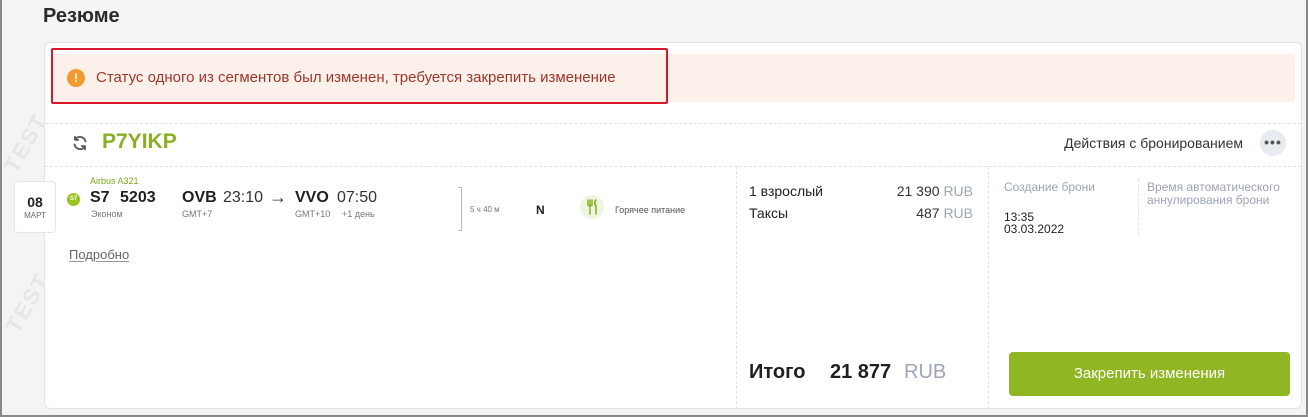 Image resolution: width=1308 pixels, height=417 pixels. Describe the element at coordinates (540, 210) in the screenshot. I see `booking-class: N` at that location.